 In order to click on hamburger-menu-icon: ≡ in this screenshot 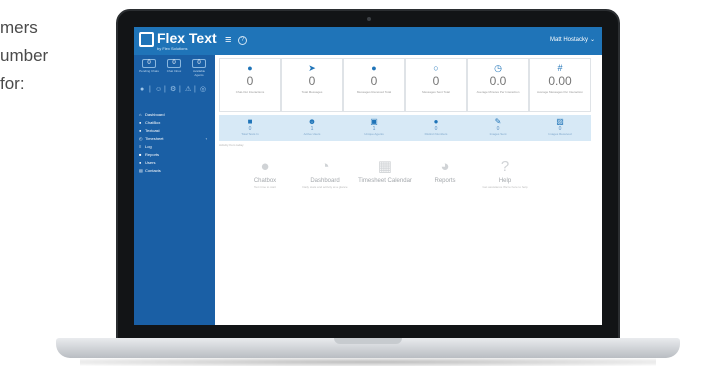, I will do `click(228, 40)`.